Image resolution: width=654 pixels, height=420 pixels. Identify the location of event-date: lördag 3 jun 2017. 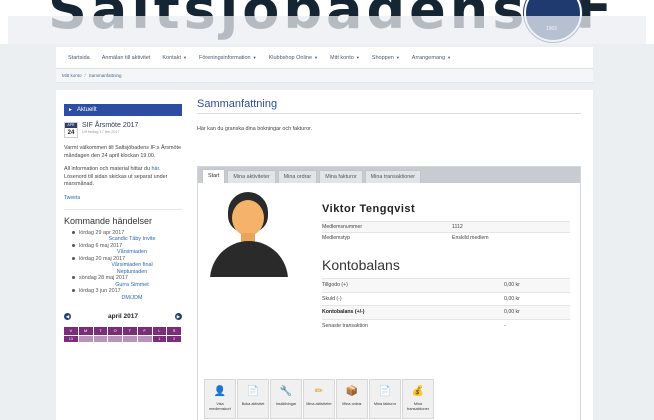
(100, 291).